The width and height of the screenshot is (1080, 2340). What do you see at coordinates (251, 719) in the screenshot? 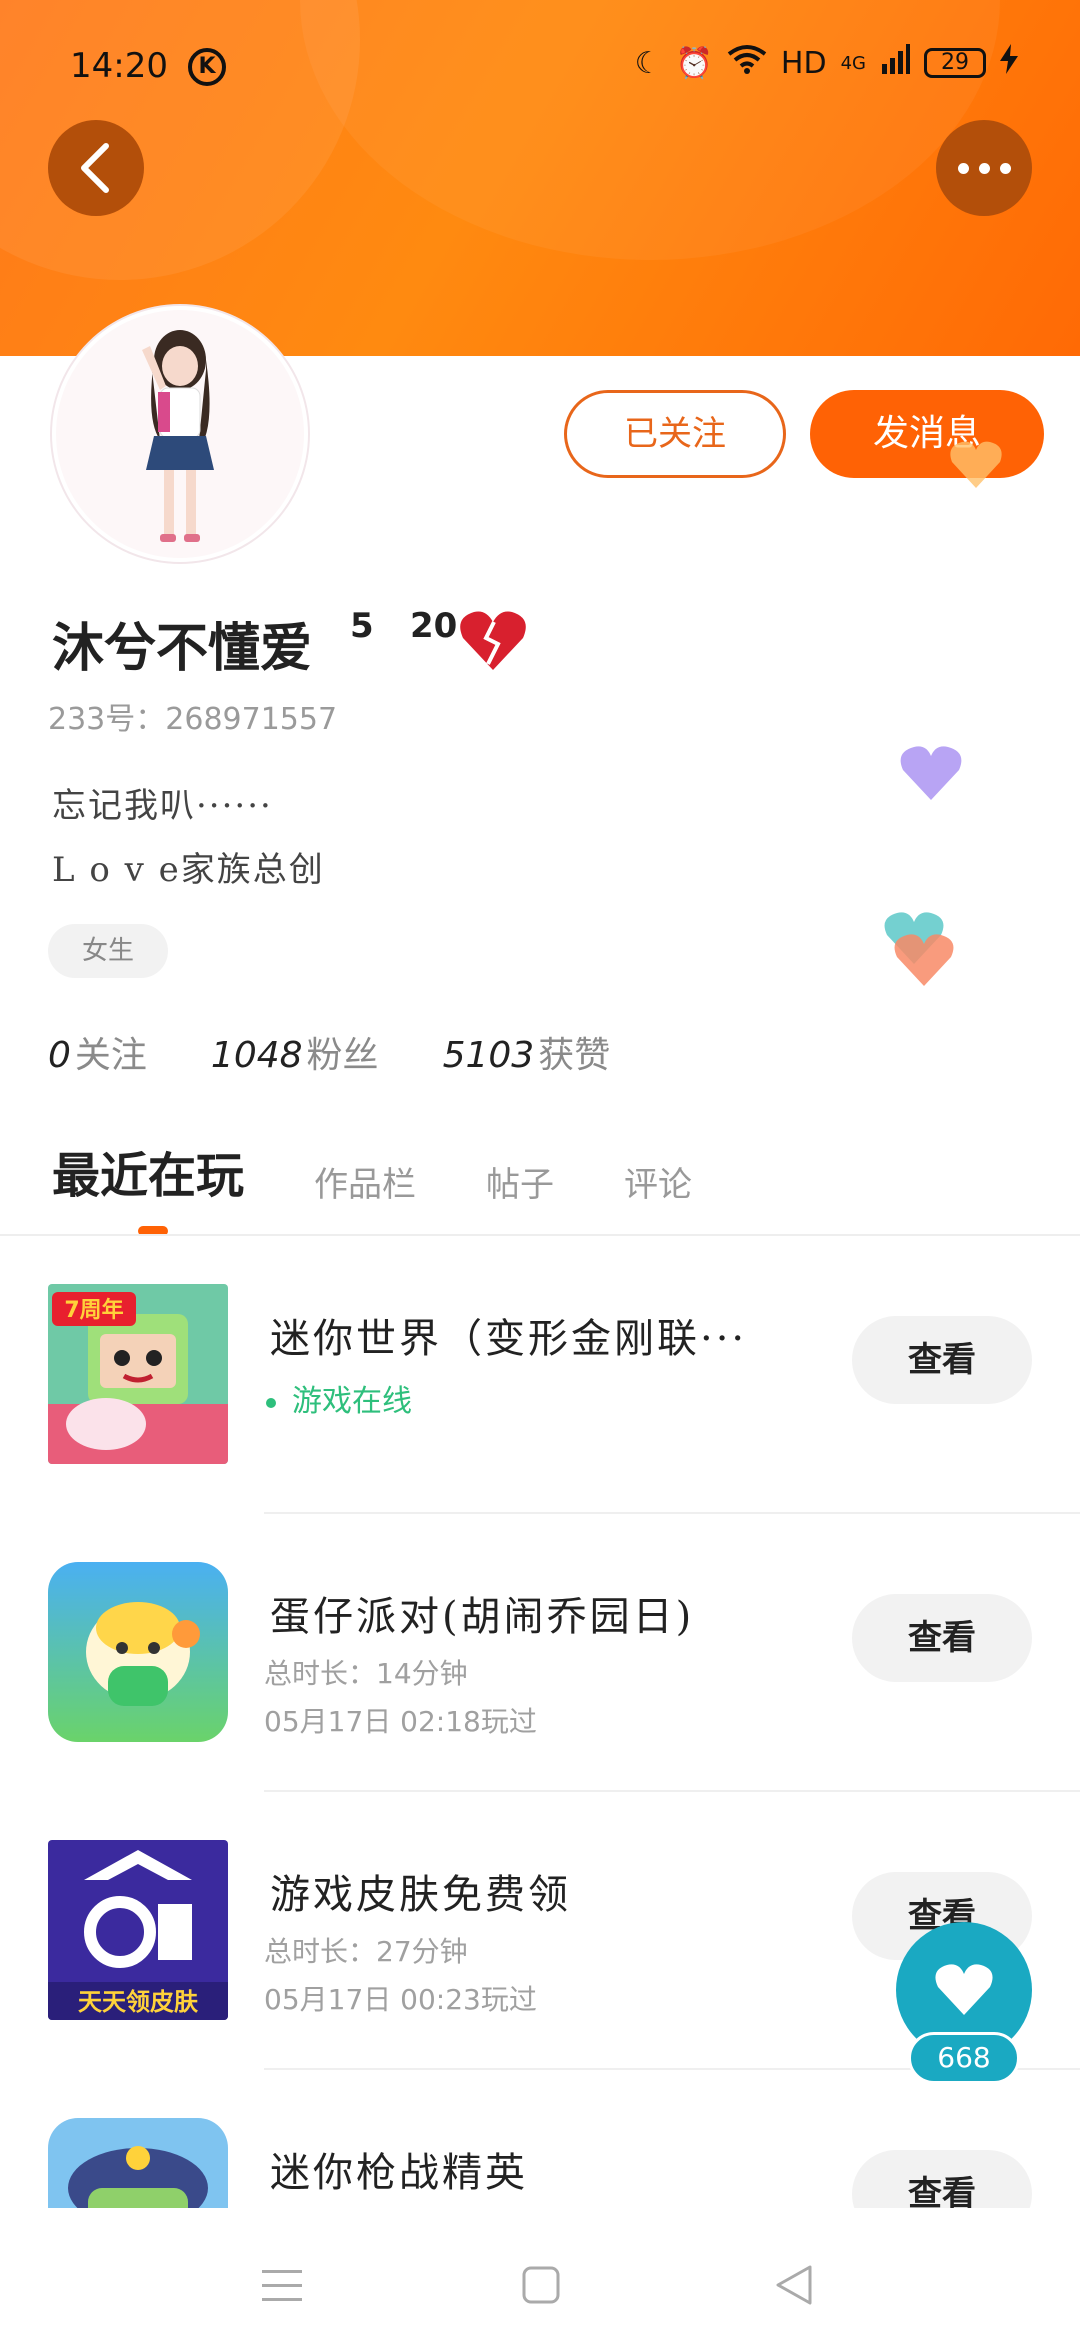
I see `user-id-value: 268971557` at bounding box center [251, 719].